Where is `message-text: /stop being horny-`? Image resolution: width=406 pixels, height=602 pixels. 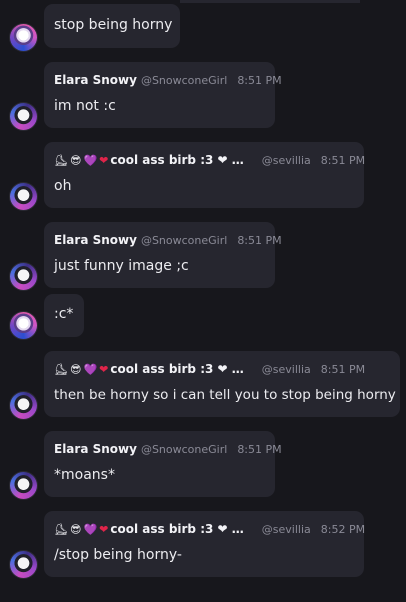
message-text: /stop being horny- is located at coordinates (118, 555).